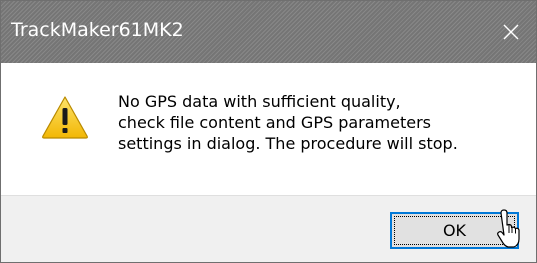  I want to click on message-line: check file content and GPS parameters, so click(275, 122).